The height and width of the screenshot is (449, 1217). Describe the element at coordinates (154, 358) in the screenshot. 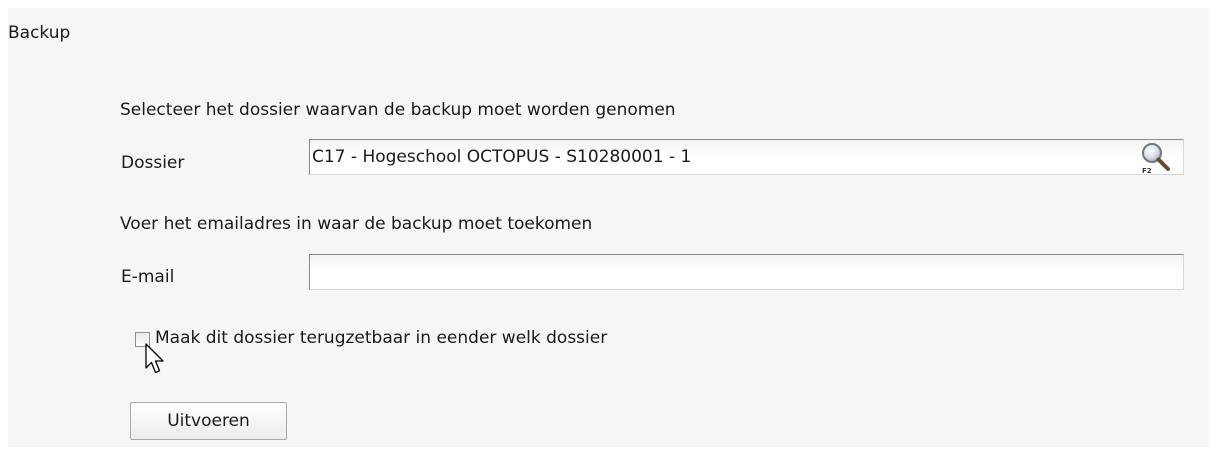

I see `mouse-cursor-icon` at that location.